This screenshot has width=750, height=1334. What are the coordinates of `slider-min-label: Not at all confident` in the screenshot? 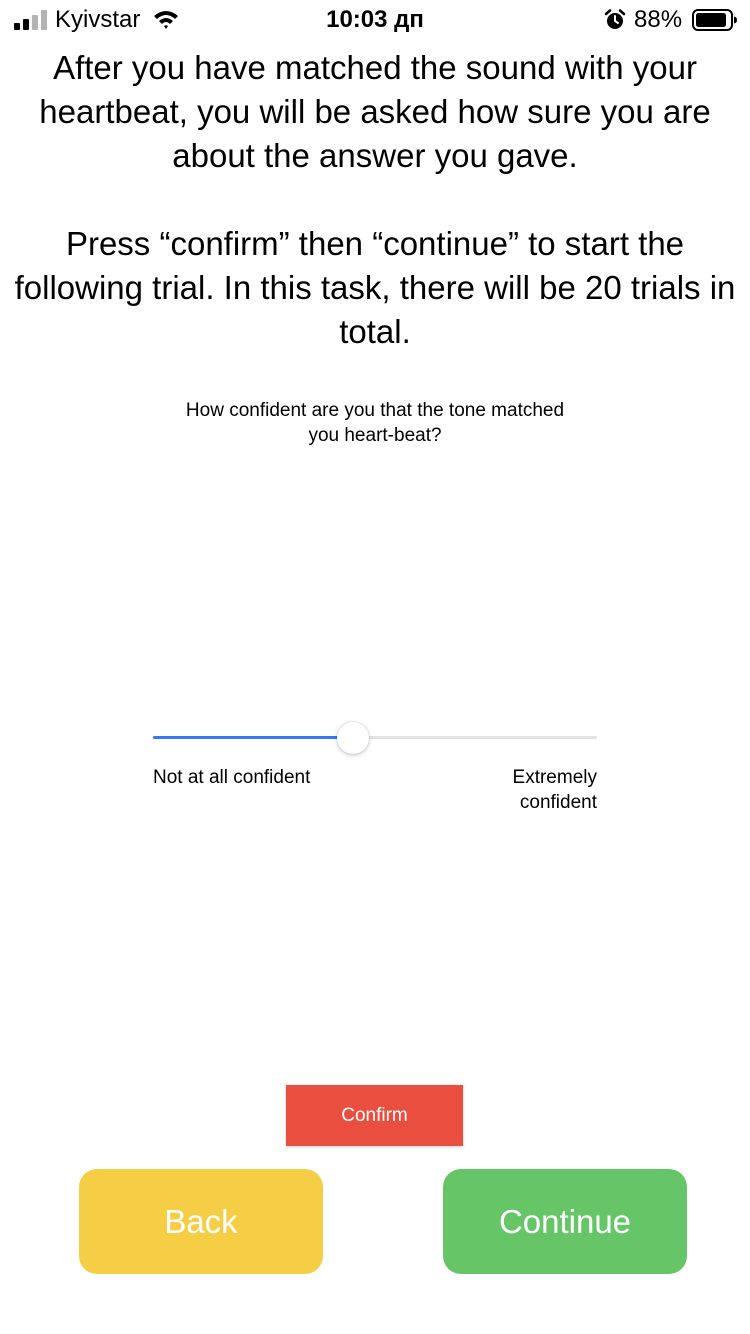 It's located at (232, 777).